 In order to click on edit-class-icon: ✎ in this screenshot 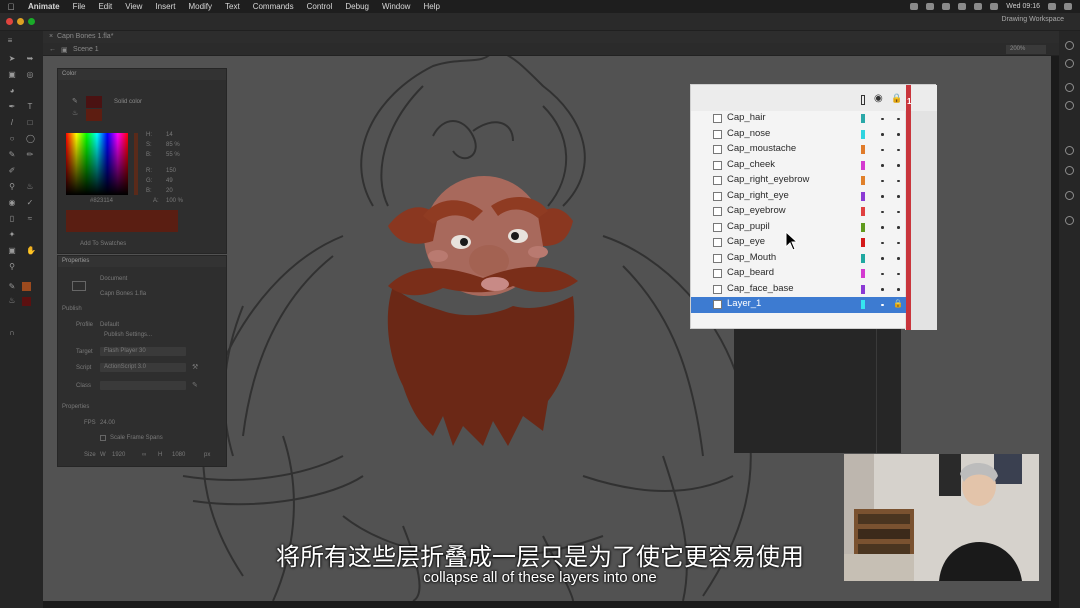, I will do `click(195, 385)`.